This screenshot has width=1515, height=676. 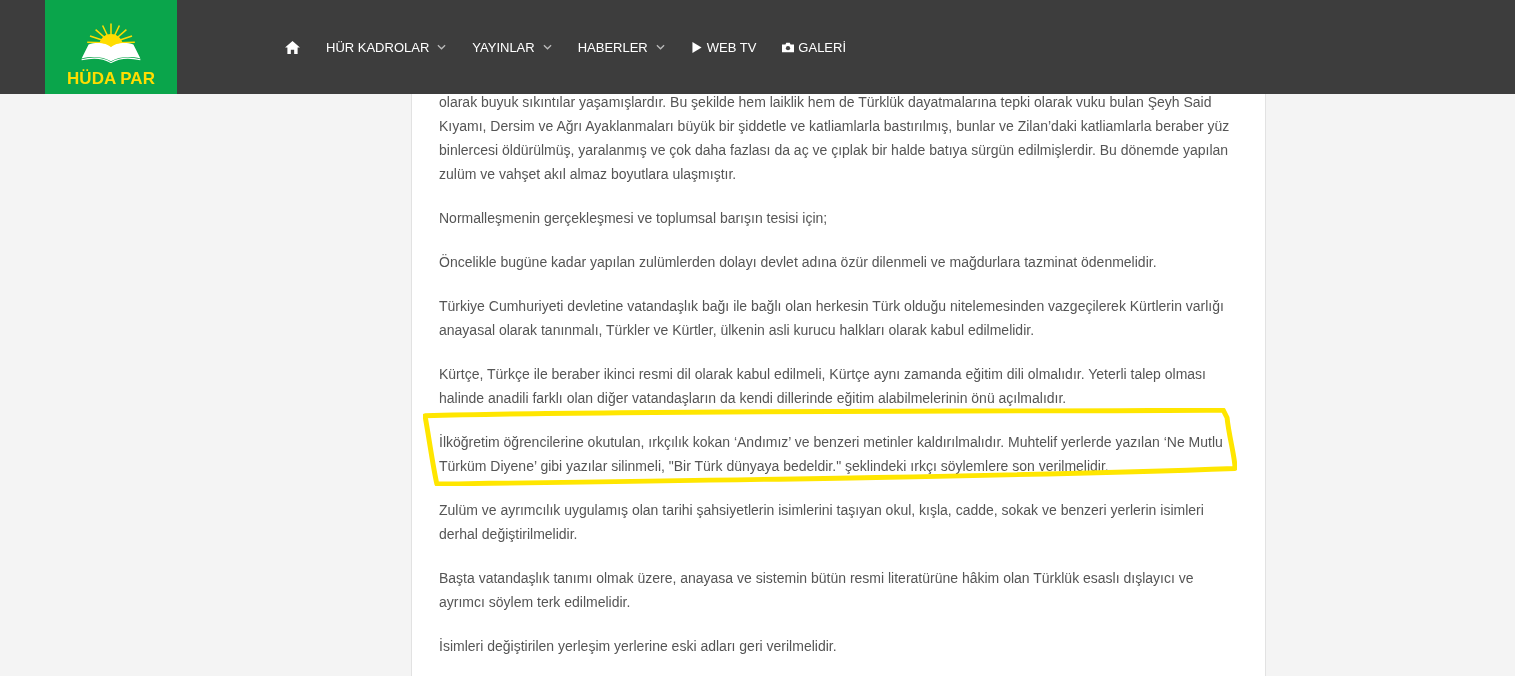 I want to click on article-paragraph: İlköğretim öğrencilerine okutulan, ırkçılık kokan ‘Andımız’ ve benzeri metinler kaldırılmalıdır. Muhtelif yerlerde yazılan ‘Ne Mutlu Türküm Diyene’ gibi yazılar silinmeli, "Bir Türk dünyaya bedeldir." şeklindeki ırkçı söylemlere son verilmelidir., so click(x=831, y=454).